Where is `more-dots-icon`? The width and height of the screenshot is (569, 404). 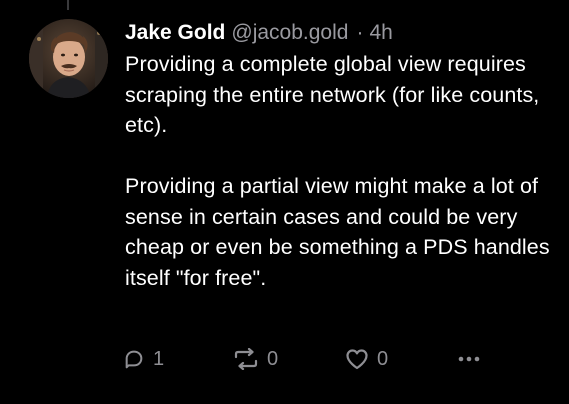 more-dots-icon is located at coordinates (469, 359).